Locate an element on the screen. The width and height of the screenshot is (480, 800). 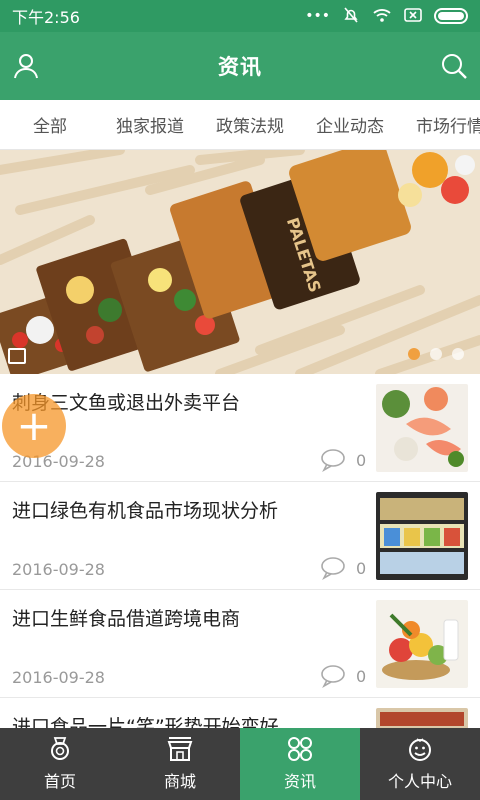
app-header: 资讯 is located at coordinates (240, 66).